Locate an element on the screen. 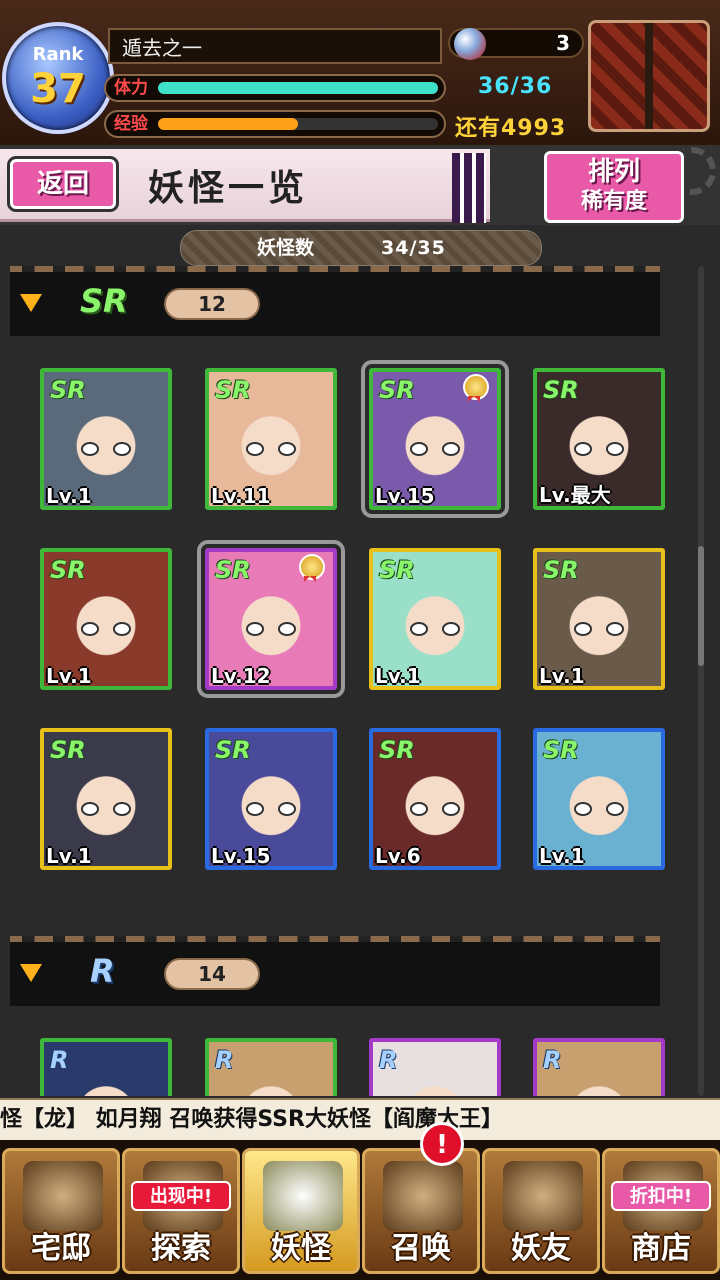 The height and width of the screenshot is (1280, 720). nav-label: 探索 is located at coordinates (181, 1248).